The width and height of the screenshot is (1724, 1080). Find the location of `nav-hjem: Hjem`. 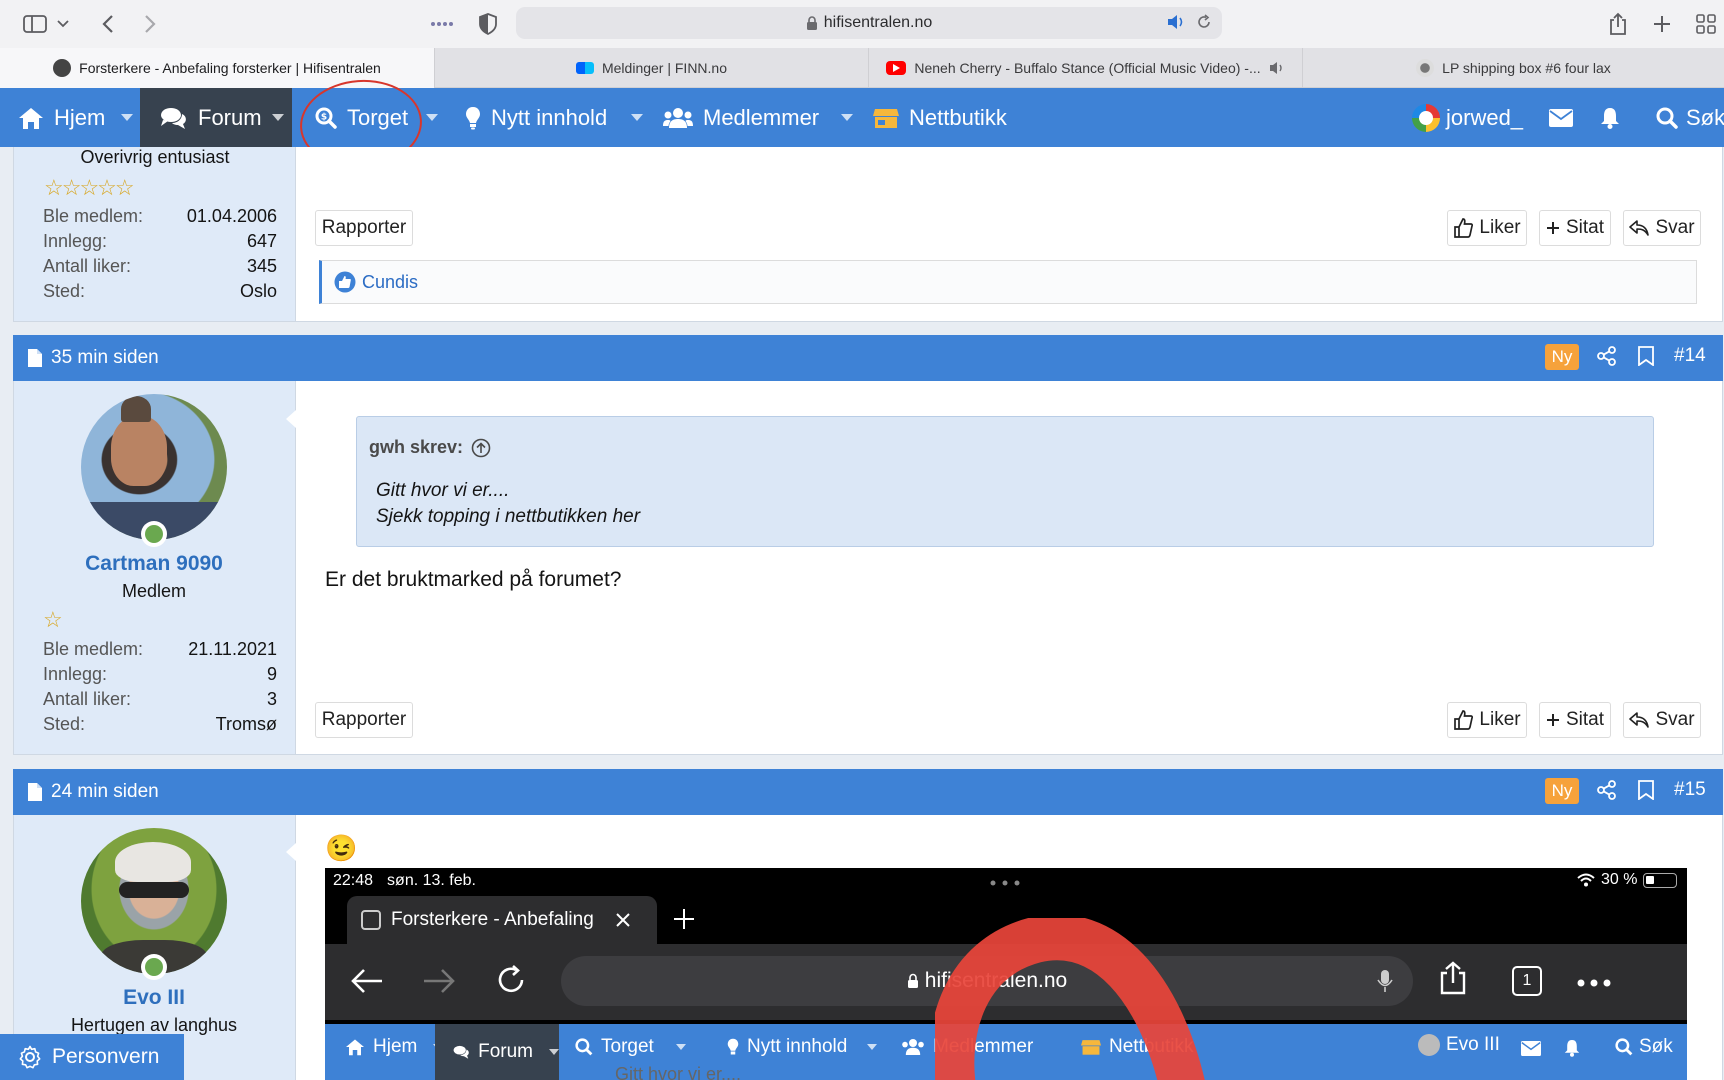

nav-hjem: Hjem is located at coordinates (76, 117).